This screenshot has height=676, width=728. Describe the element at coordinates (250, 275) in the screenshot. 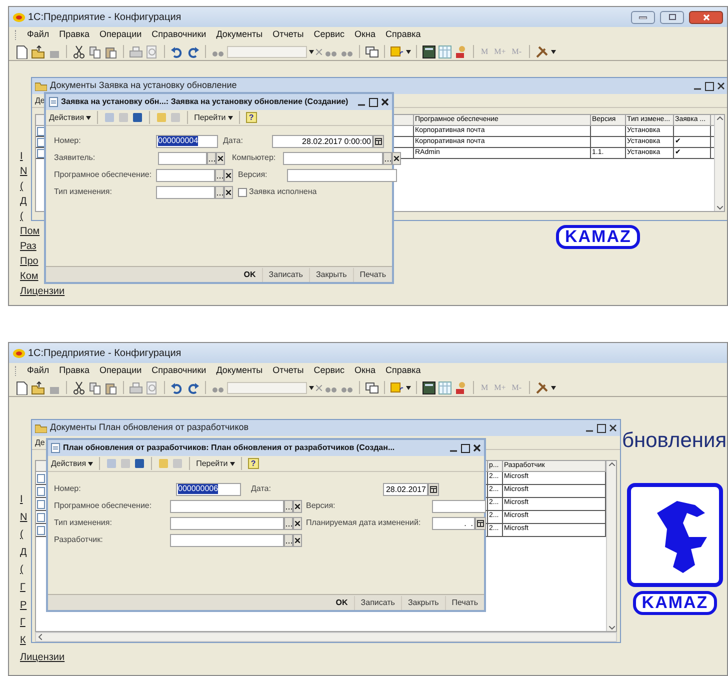

I see `form-button: OK` at that location.